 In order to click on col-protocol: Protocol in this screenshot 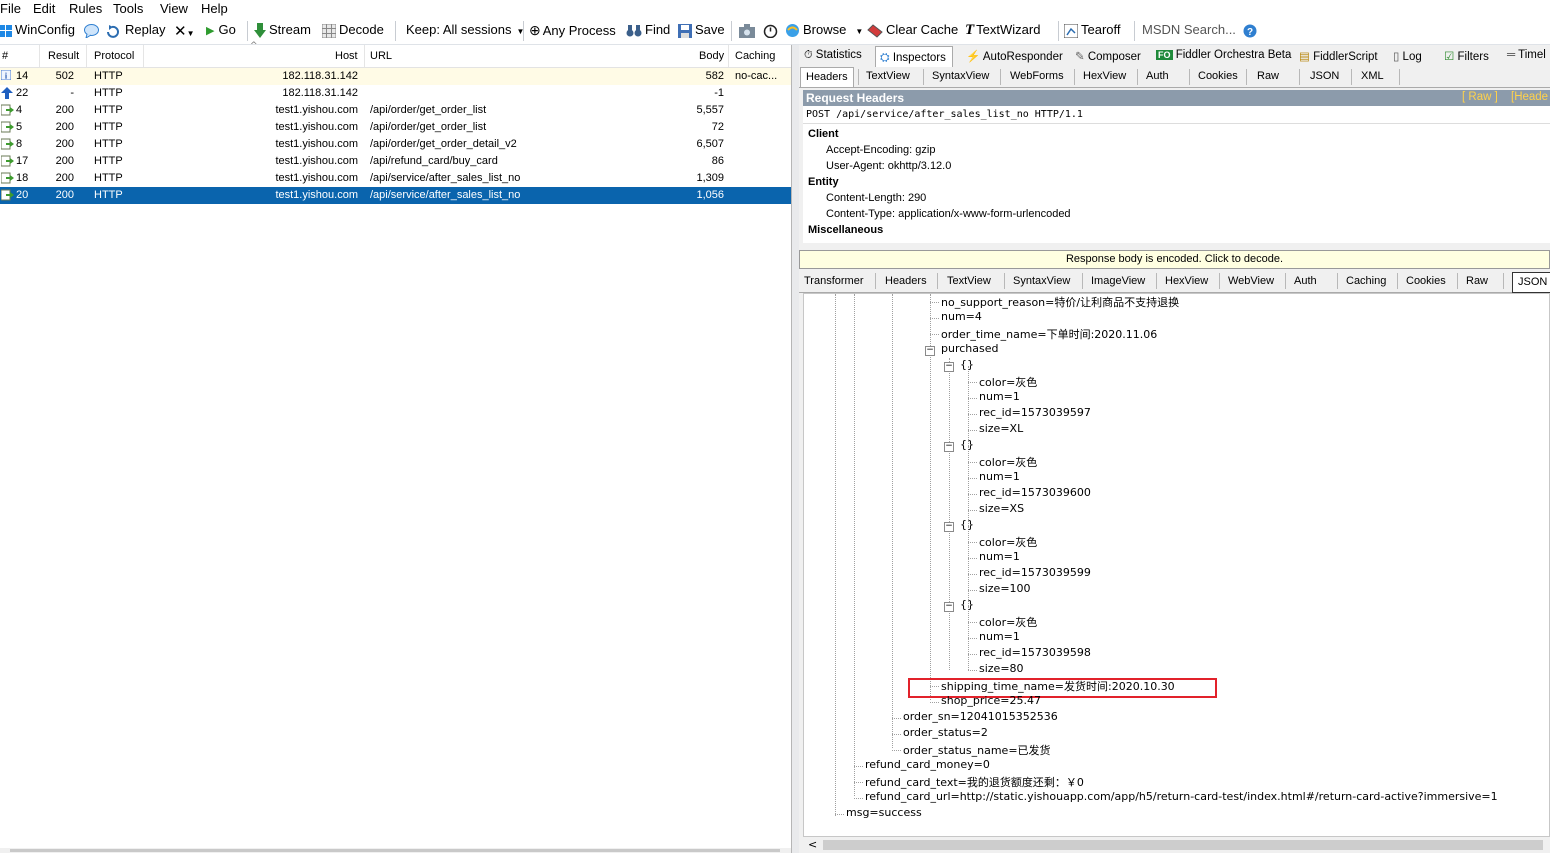, I will do `click(114, 56)`.